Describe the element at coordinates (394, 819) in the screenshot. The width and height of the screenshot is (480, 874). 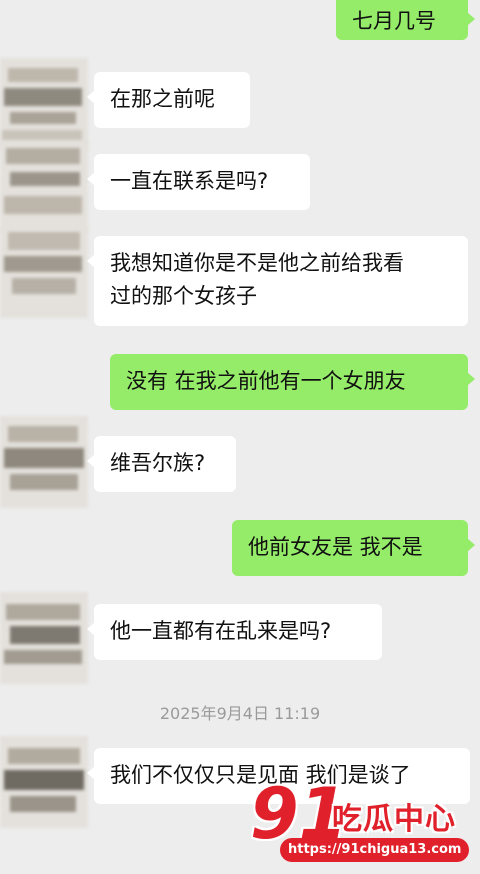
I see `watermark-site-name: 吃瓜中心` at that location.